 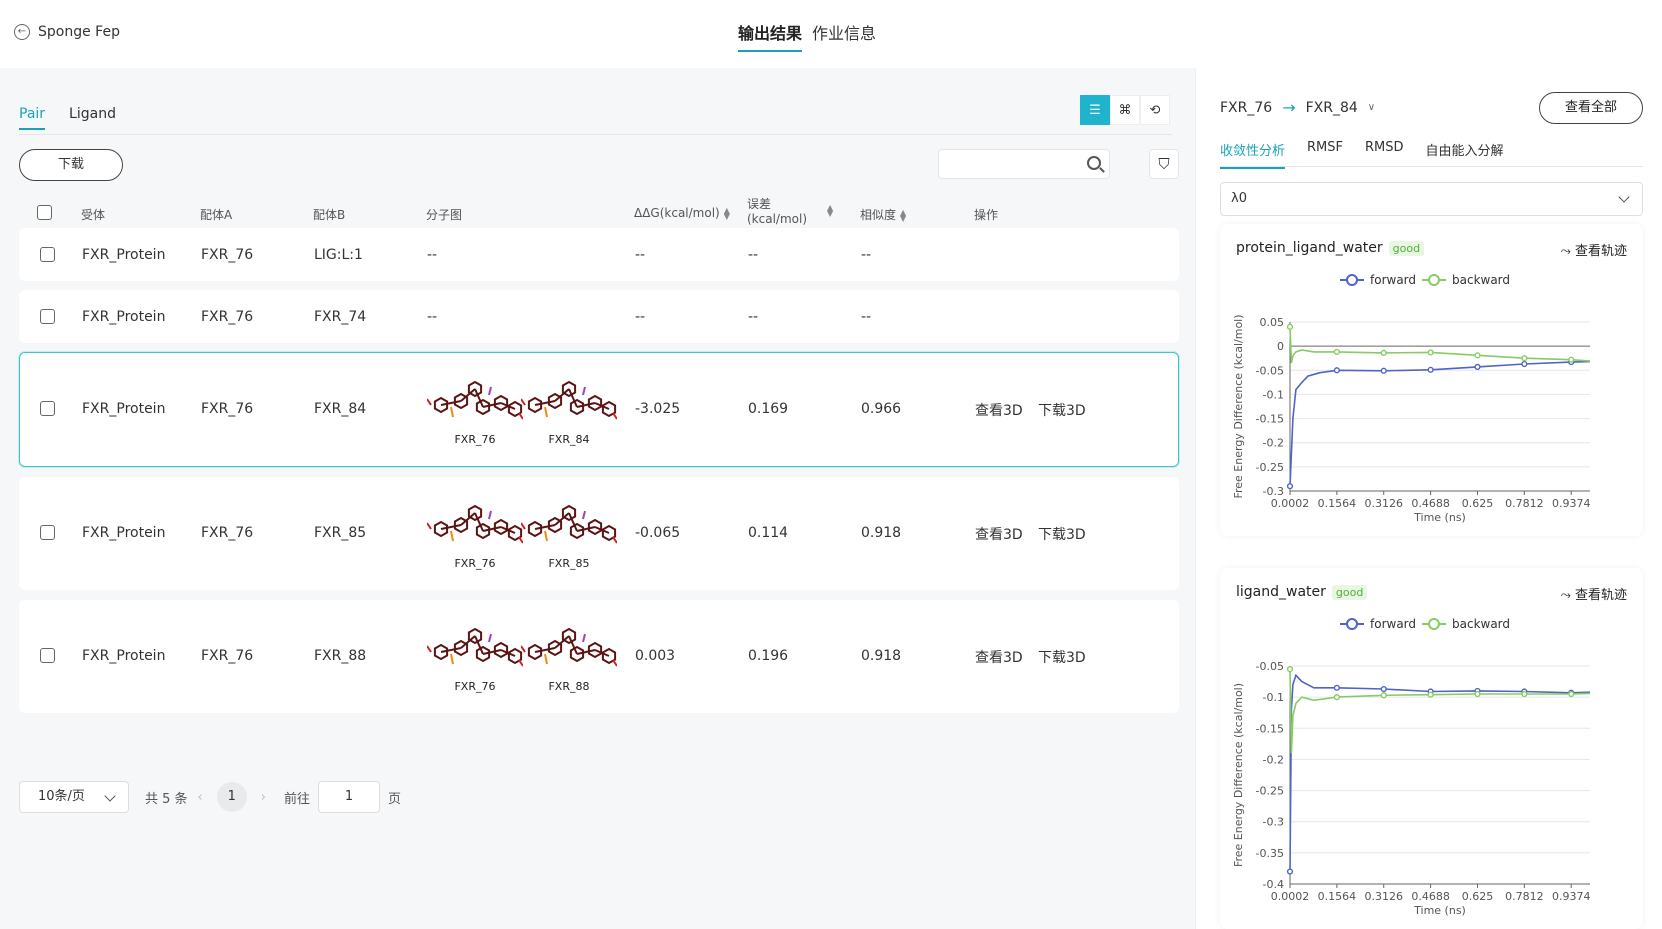 What do you see at coordinates (231, 797) in the screenshot?
I see `page-number-current: 1` at bounding box center [231, 797].